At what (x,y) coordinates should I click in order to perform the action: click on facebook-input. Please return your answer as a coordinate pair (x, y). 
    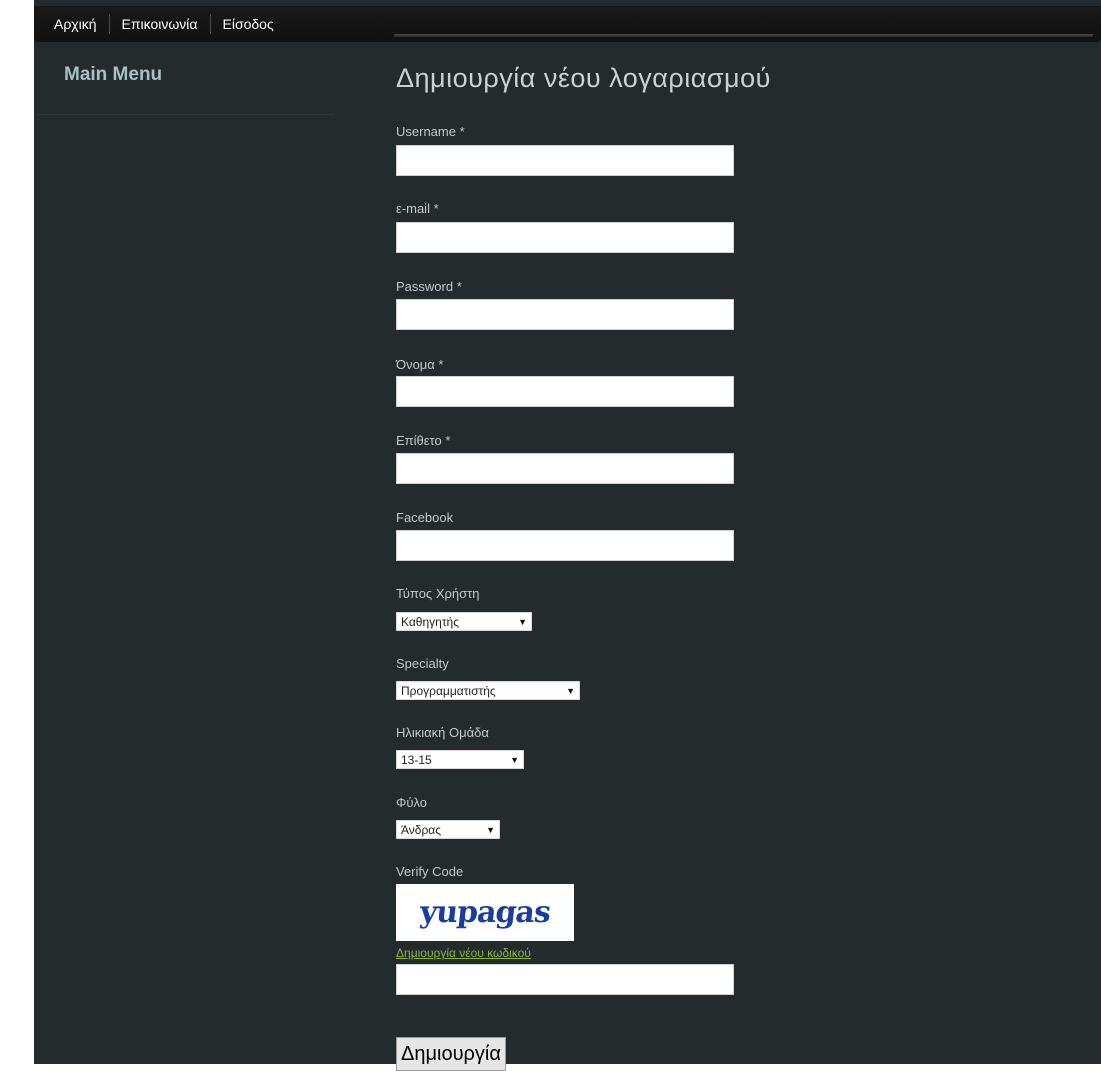
    Looking at the image, I should click on (565, 545).